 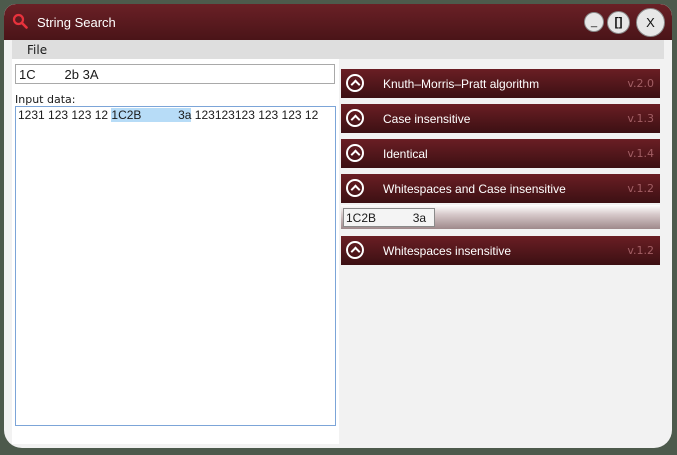 What do you see at coordinates (640, 83) in the screenshot?
I see `accordion-version: v.2.0` at bounding box center [640, 83].